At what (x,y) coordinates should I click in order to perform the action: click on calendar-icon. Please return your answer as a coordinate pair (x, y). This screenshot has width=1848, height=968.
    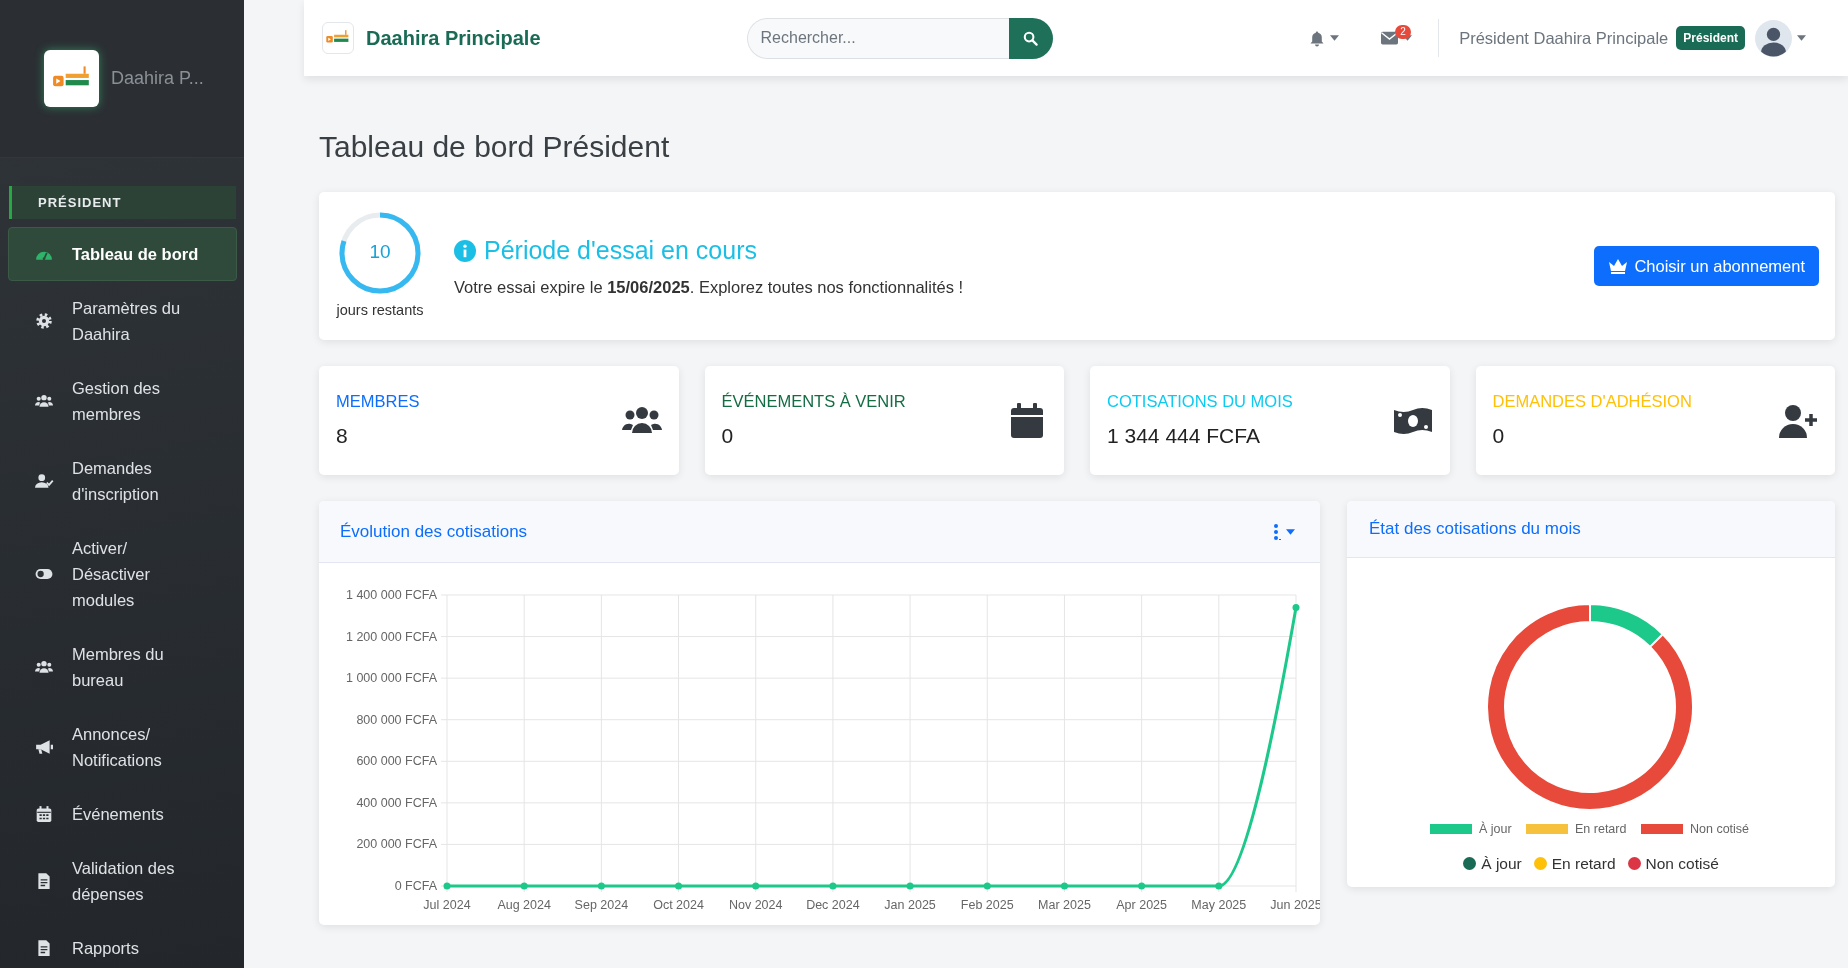
    Looking at the image, I should click on (44, 814).